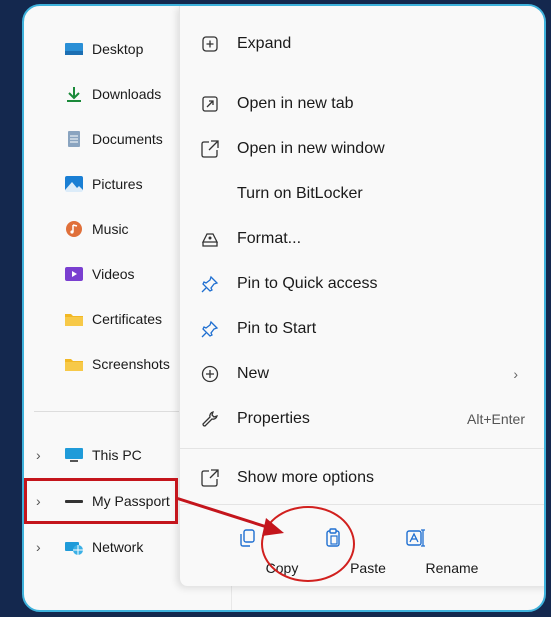 Image resolution: width=551 pixels, height=617 pixels. Describe the element at coordinates (300, 193) in the screenshot. I see `menu-item-label: Turn on BitLocker` at that location.